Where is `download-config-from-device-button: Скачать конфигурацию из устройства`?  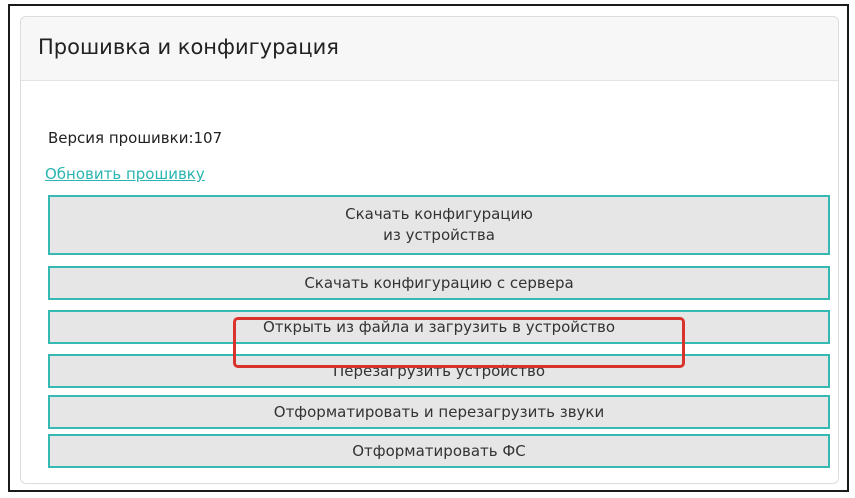 download-config-from-device-button: Скачать конфигурацию из устройства is located at coordinates (439, 225).